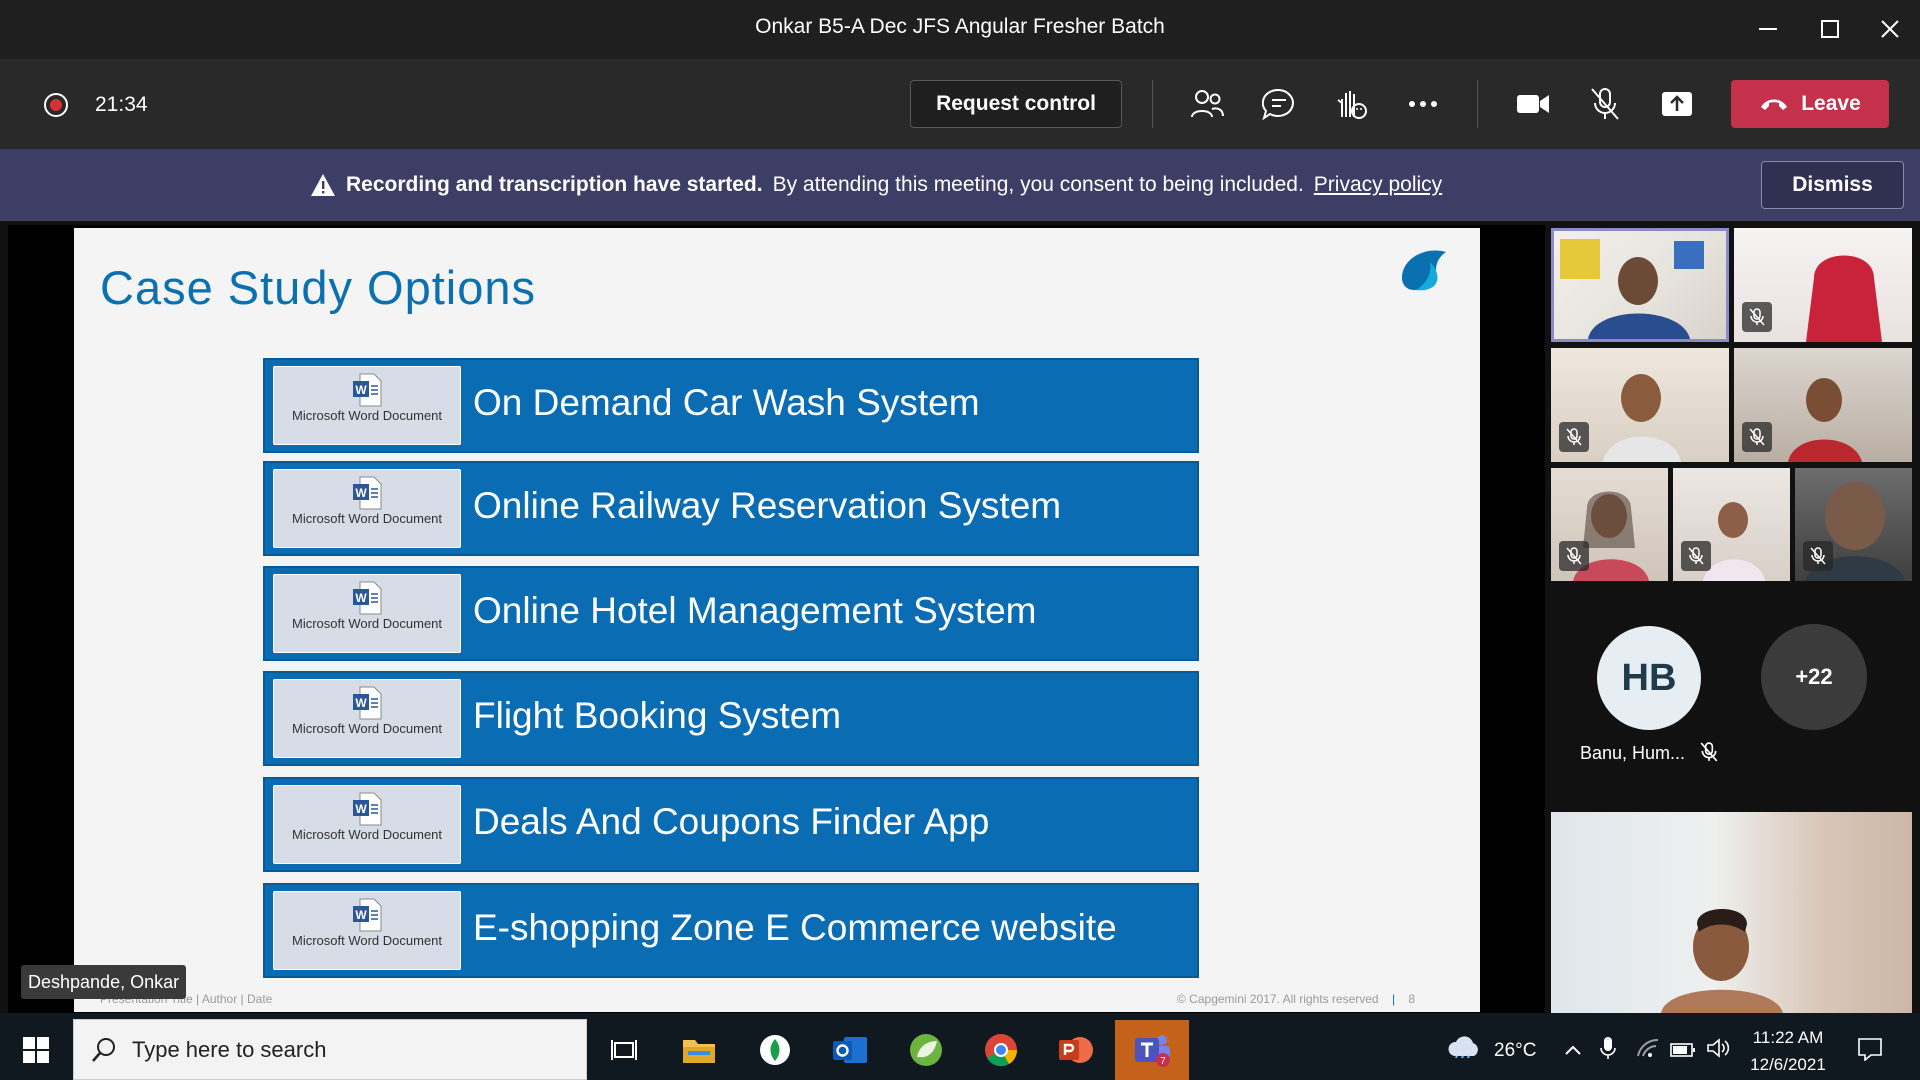 The width and height of the screenshot is (1920, 1080). I want to click on case-study-option-label: Online Railway Reservation System, so click(767, 505).